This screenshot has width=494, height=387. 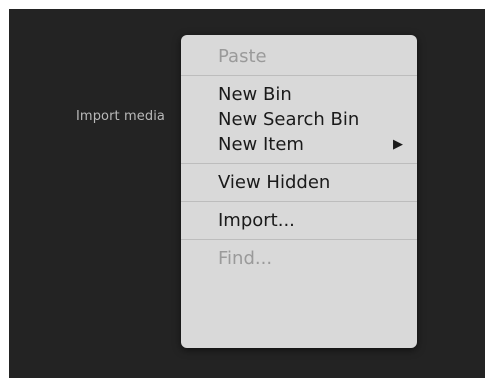 What do you see at coordinates (398, 144) in the screenshot?
I see `triangle-right-icon: ▶` at bounding box center [398, 144].